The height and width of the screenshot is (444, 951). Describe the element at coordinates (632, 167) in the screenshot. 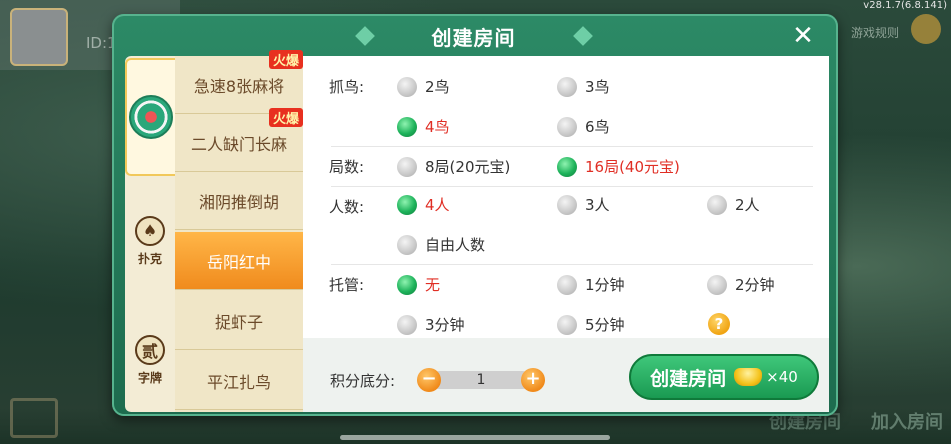

I see `radio-label: 16局(40元宝)` at that location.